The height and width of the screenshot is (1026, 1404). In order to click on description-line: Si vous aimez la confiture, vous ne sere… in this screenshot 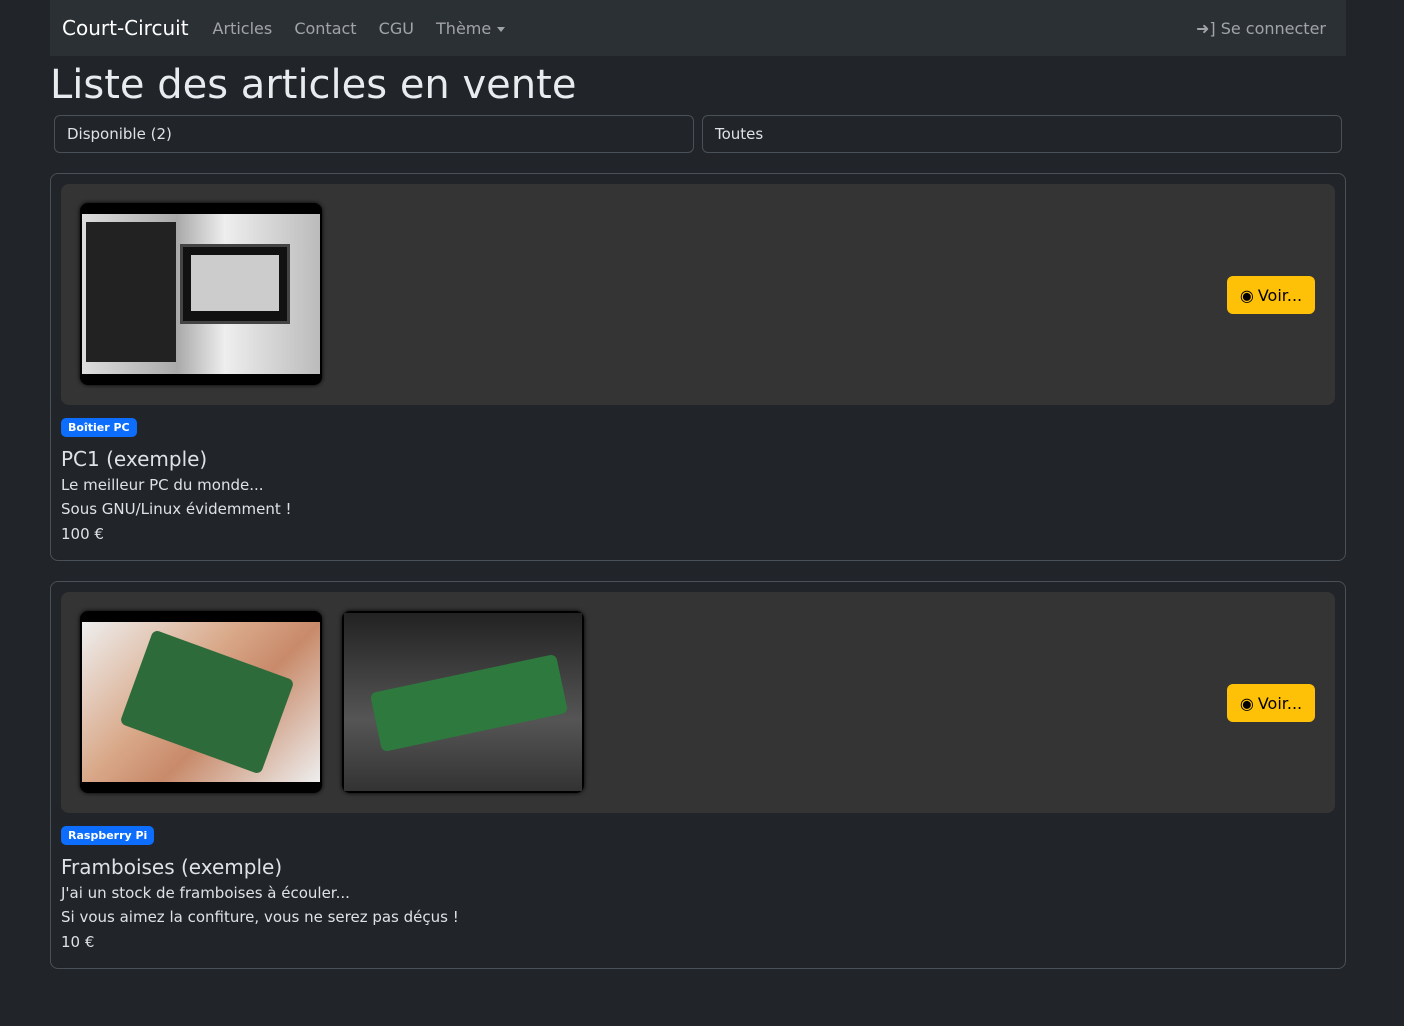, I will do `click(260, 917)`.